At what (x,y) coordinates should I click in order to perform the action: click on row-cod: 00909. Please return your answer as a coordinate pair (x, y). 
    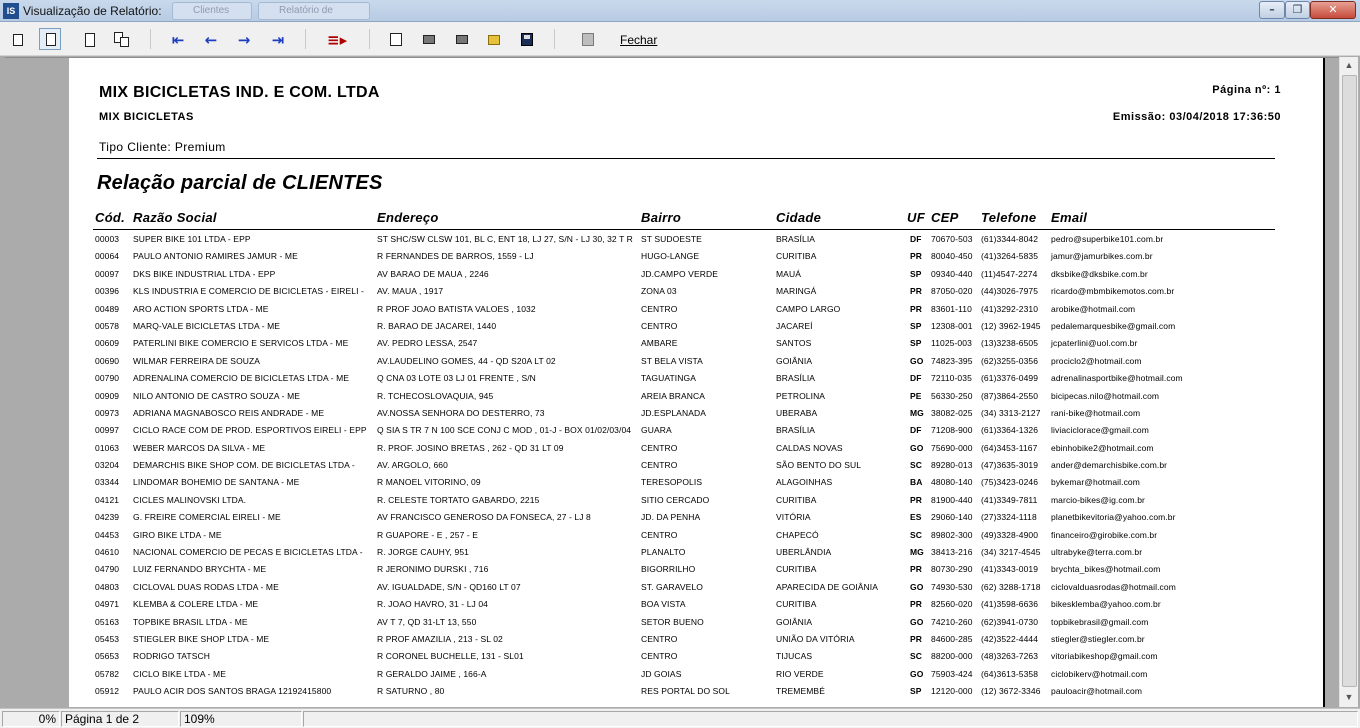
    Looking at the image, I should click on (107, 395).